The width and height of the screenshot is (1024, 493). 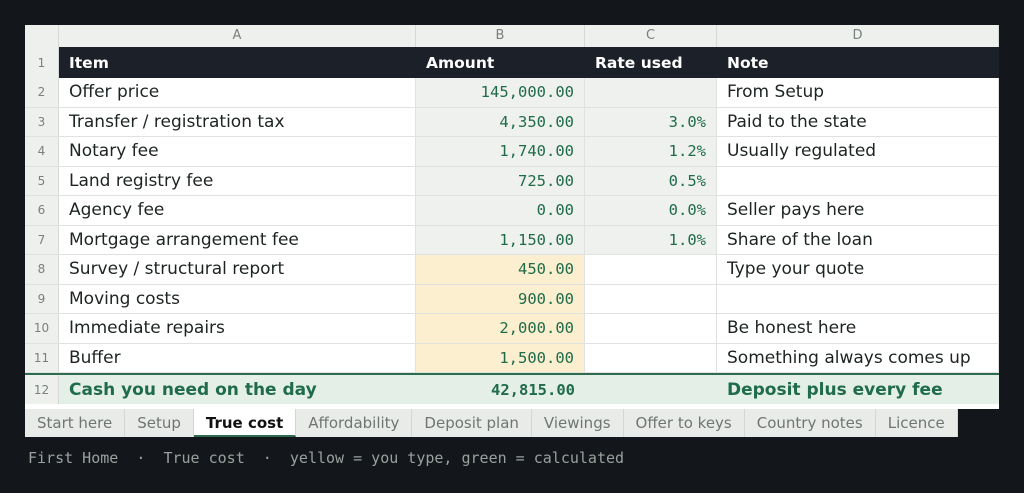 What do you see at coordinates (237, 62) in the screenshot?
I see `header-cell-item: Item` at bounding box center [237, 62].